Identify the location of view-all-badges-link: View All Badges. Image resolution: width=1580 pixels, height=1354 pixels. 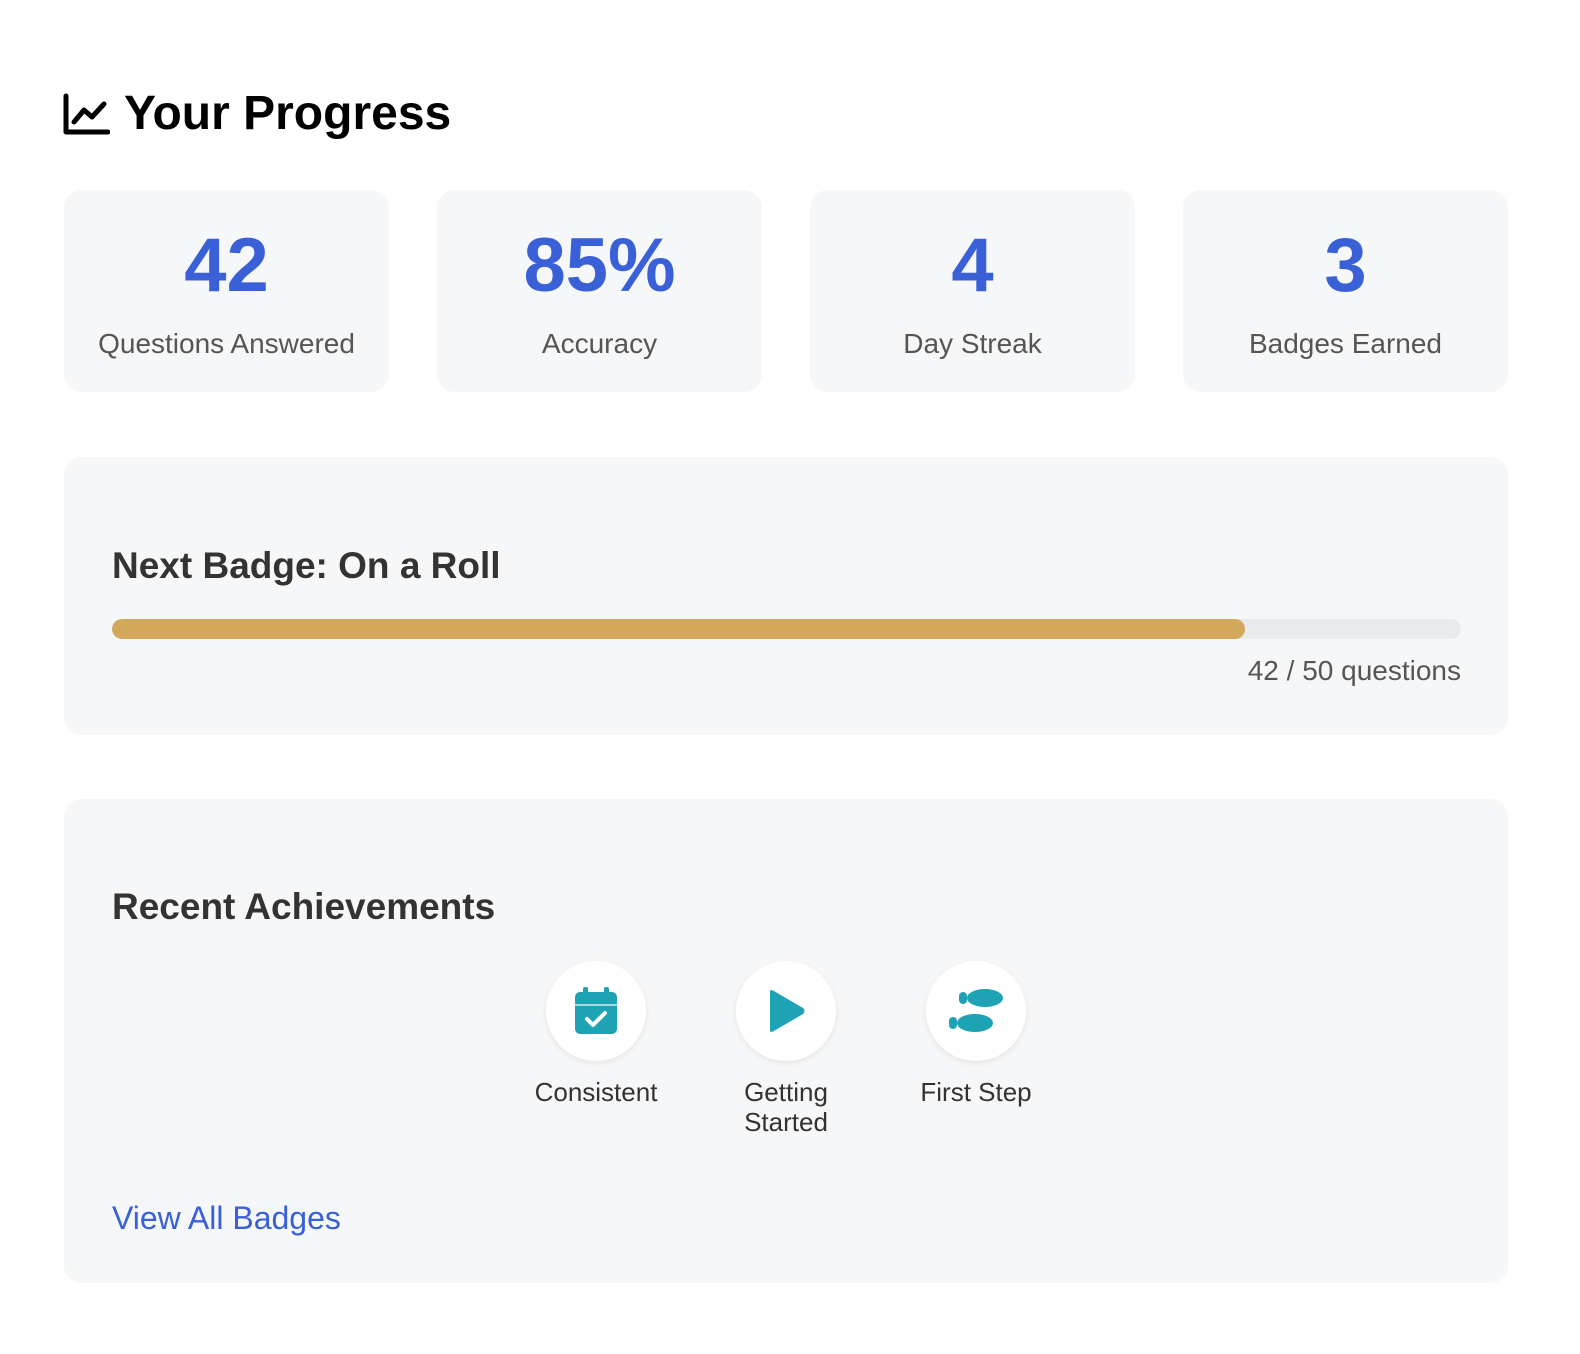
(226, 1218).